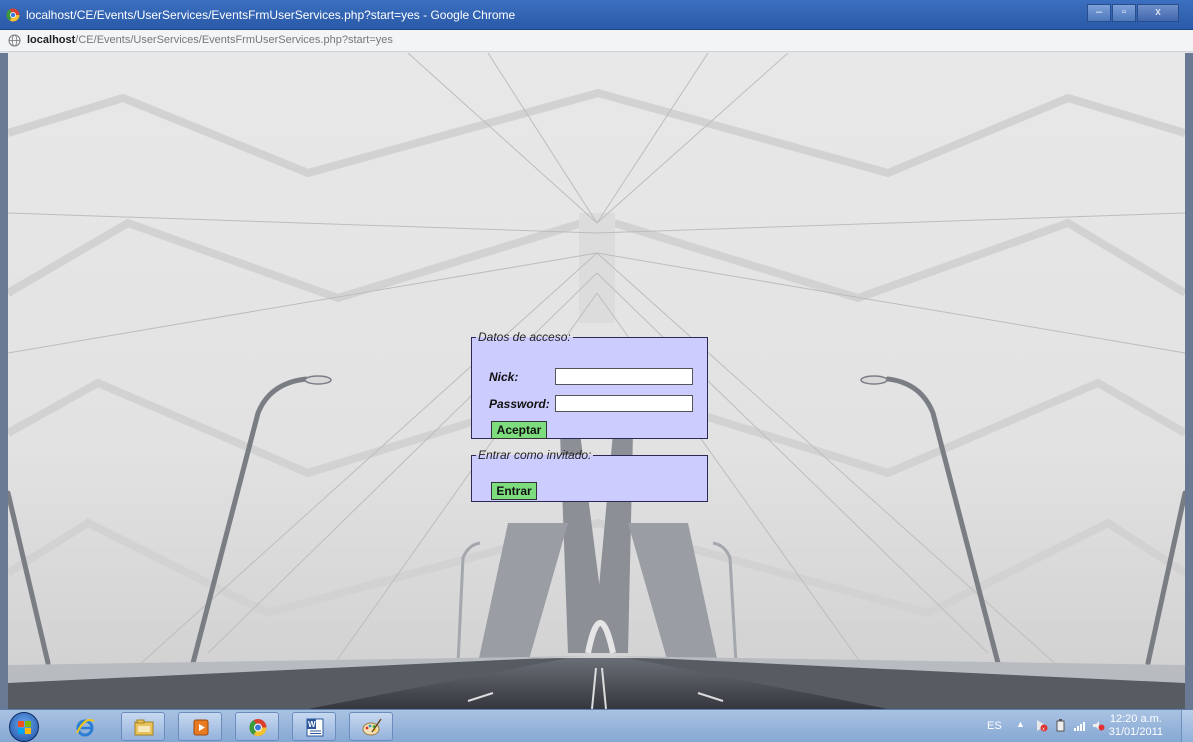 The height and width of the screenshot is (742, 1193). I want to click on taskbar: W ES ▲ x 12:20 a.m. 31/01/2011, so click(596, 725).